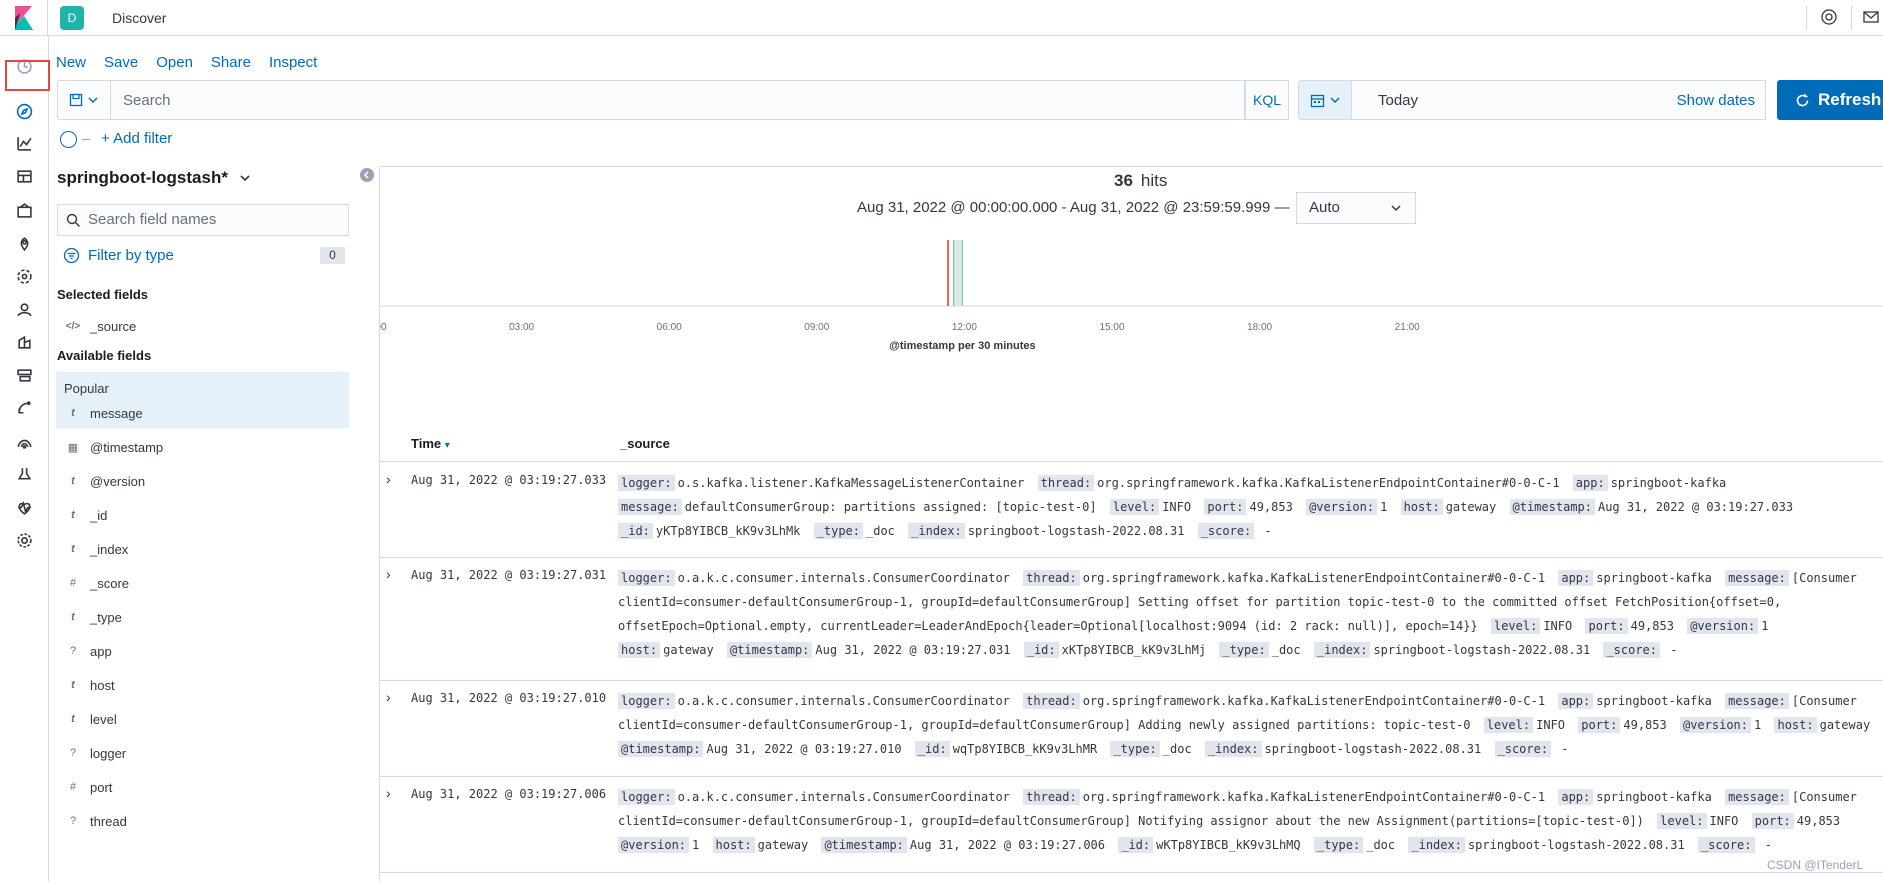 The width and height of the screenshot is (1883, 881). I want to click on field-item: ? thread, so click(203, 821).